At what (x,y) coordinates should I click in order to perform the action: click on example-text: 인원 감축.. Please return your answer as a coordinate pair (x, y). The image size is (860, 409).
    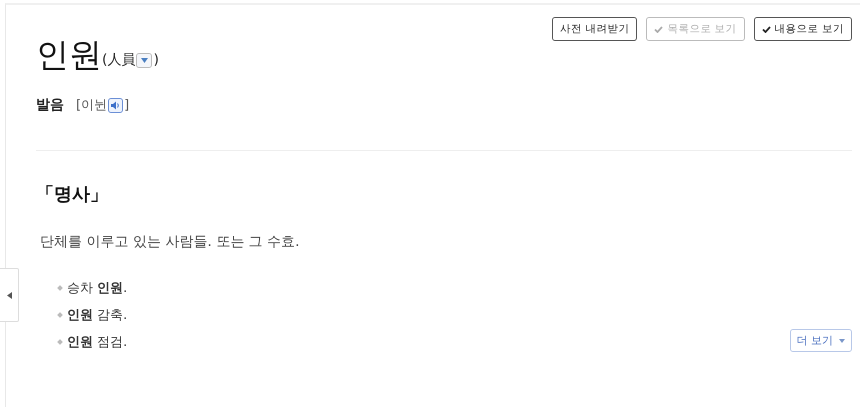
    Looking at the image, I should click on (97, 315).